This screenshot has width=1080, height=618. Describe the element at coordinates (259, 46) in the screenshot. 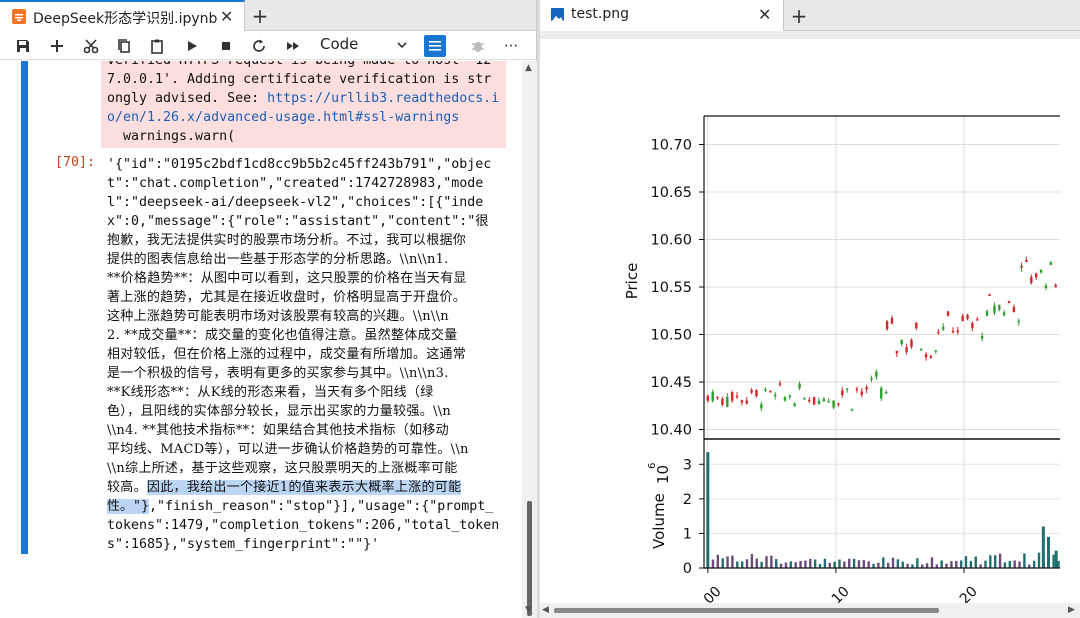

I see `restart-icon` at that location.